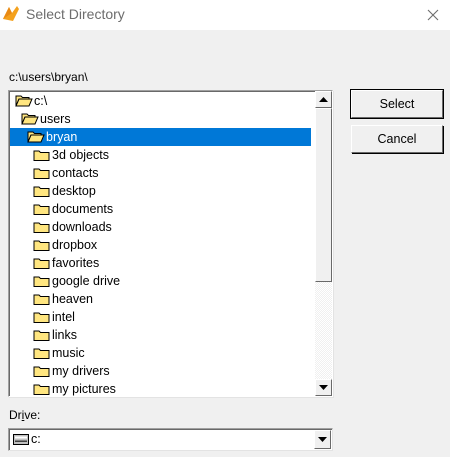 This screenshot has width=450, height=457. I want to click on scroll-down-arrow-icon, so click(323, 387).